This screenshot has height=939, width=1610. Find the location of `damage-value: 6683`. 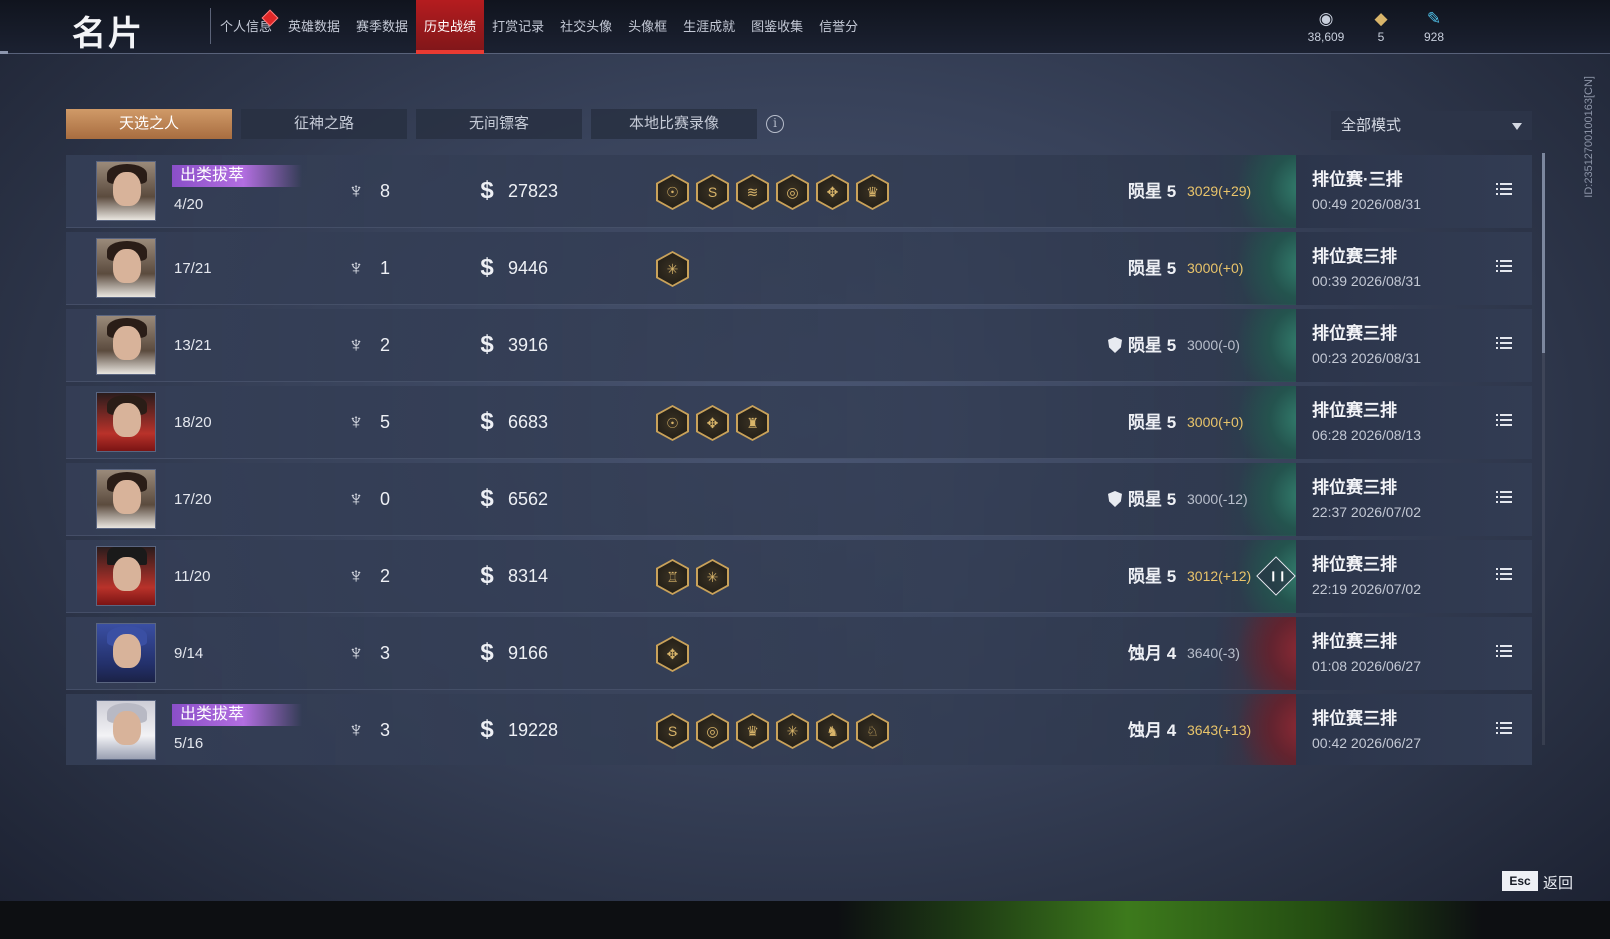

damage-value: 6683 is located at coordinates (528, 422).